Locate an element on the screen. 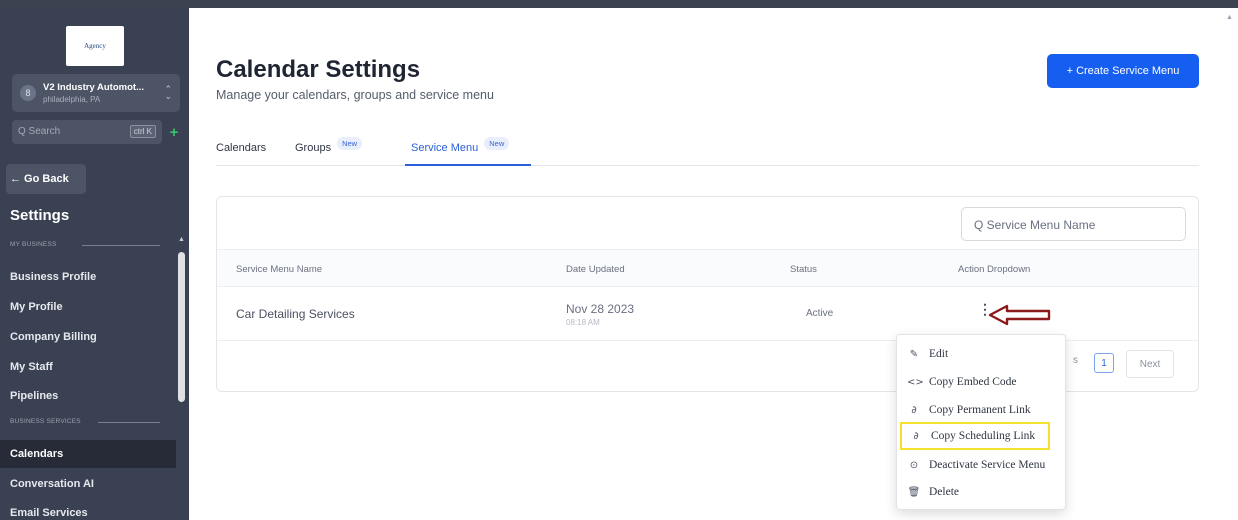  trash-icon: 🗑 is located at coordinates (914, 492).